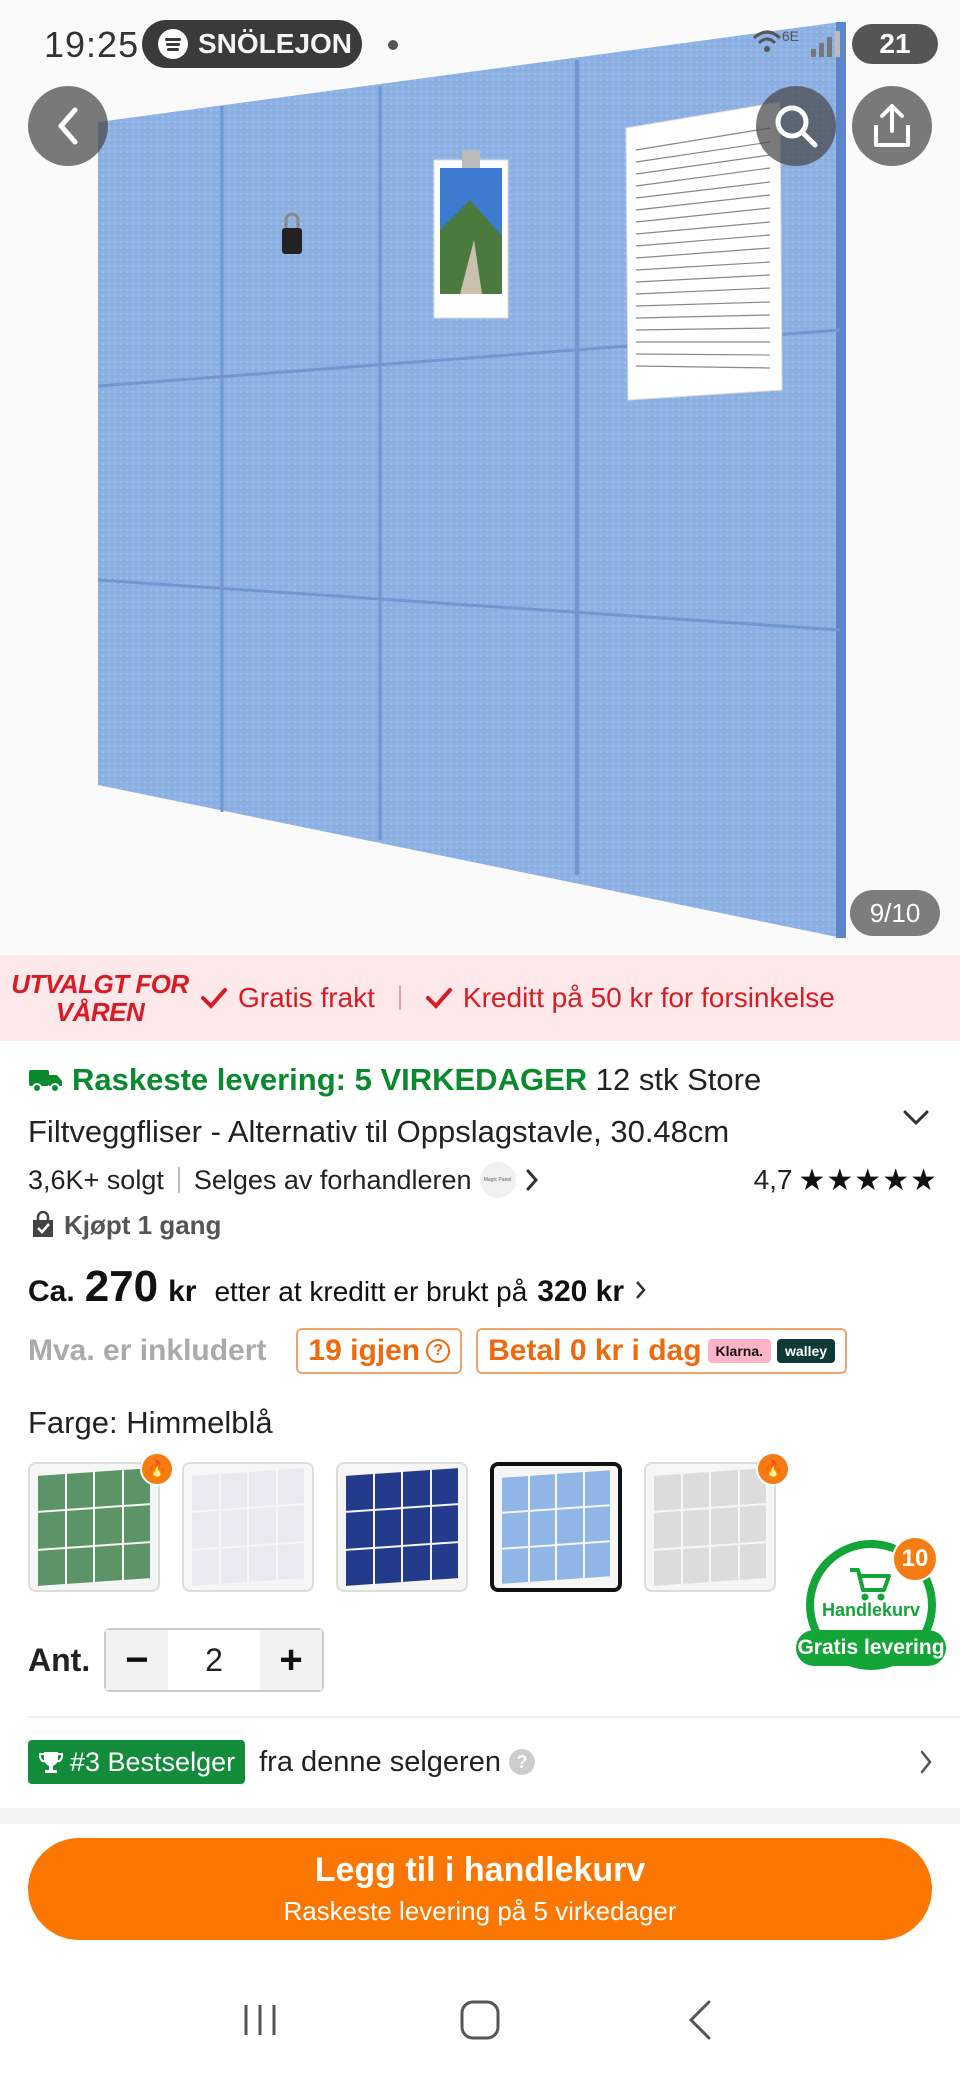 This screenshot has height=2080, width=960. I want to click on wifi-icon, so click(767, 44).